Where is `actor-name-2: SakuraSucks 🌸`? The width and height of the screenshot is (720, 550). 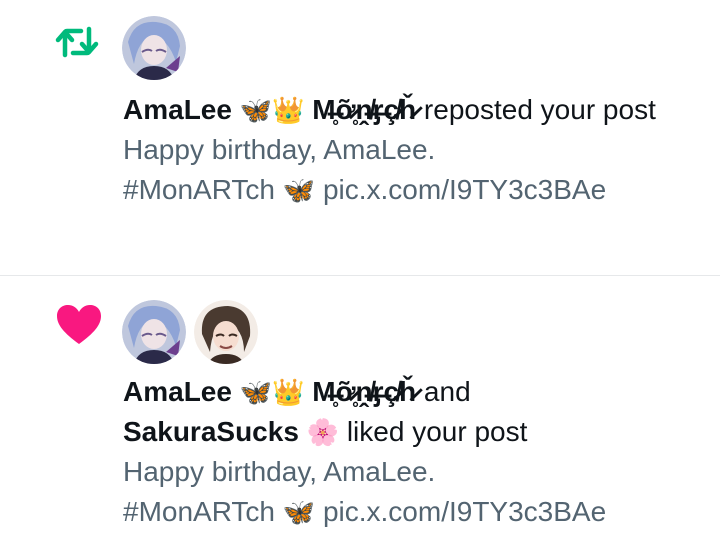 actor-name-2: SakuraSucks 🌸 is located at coordinates (231, 431).